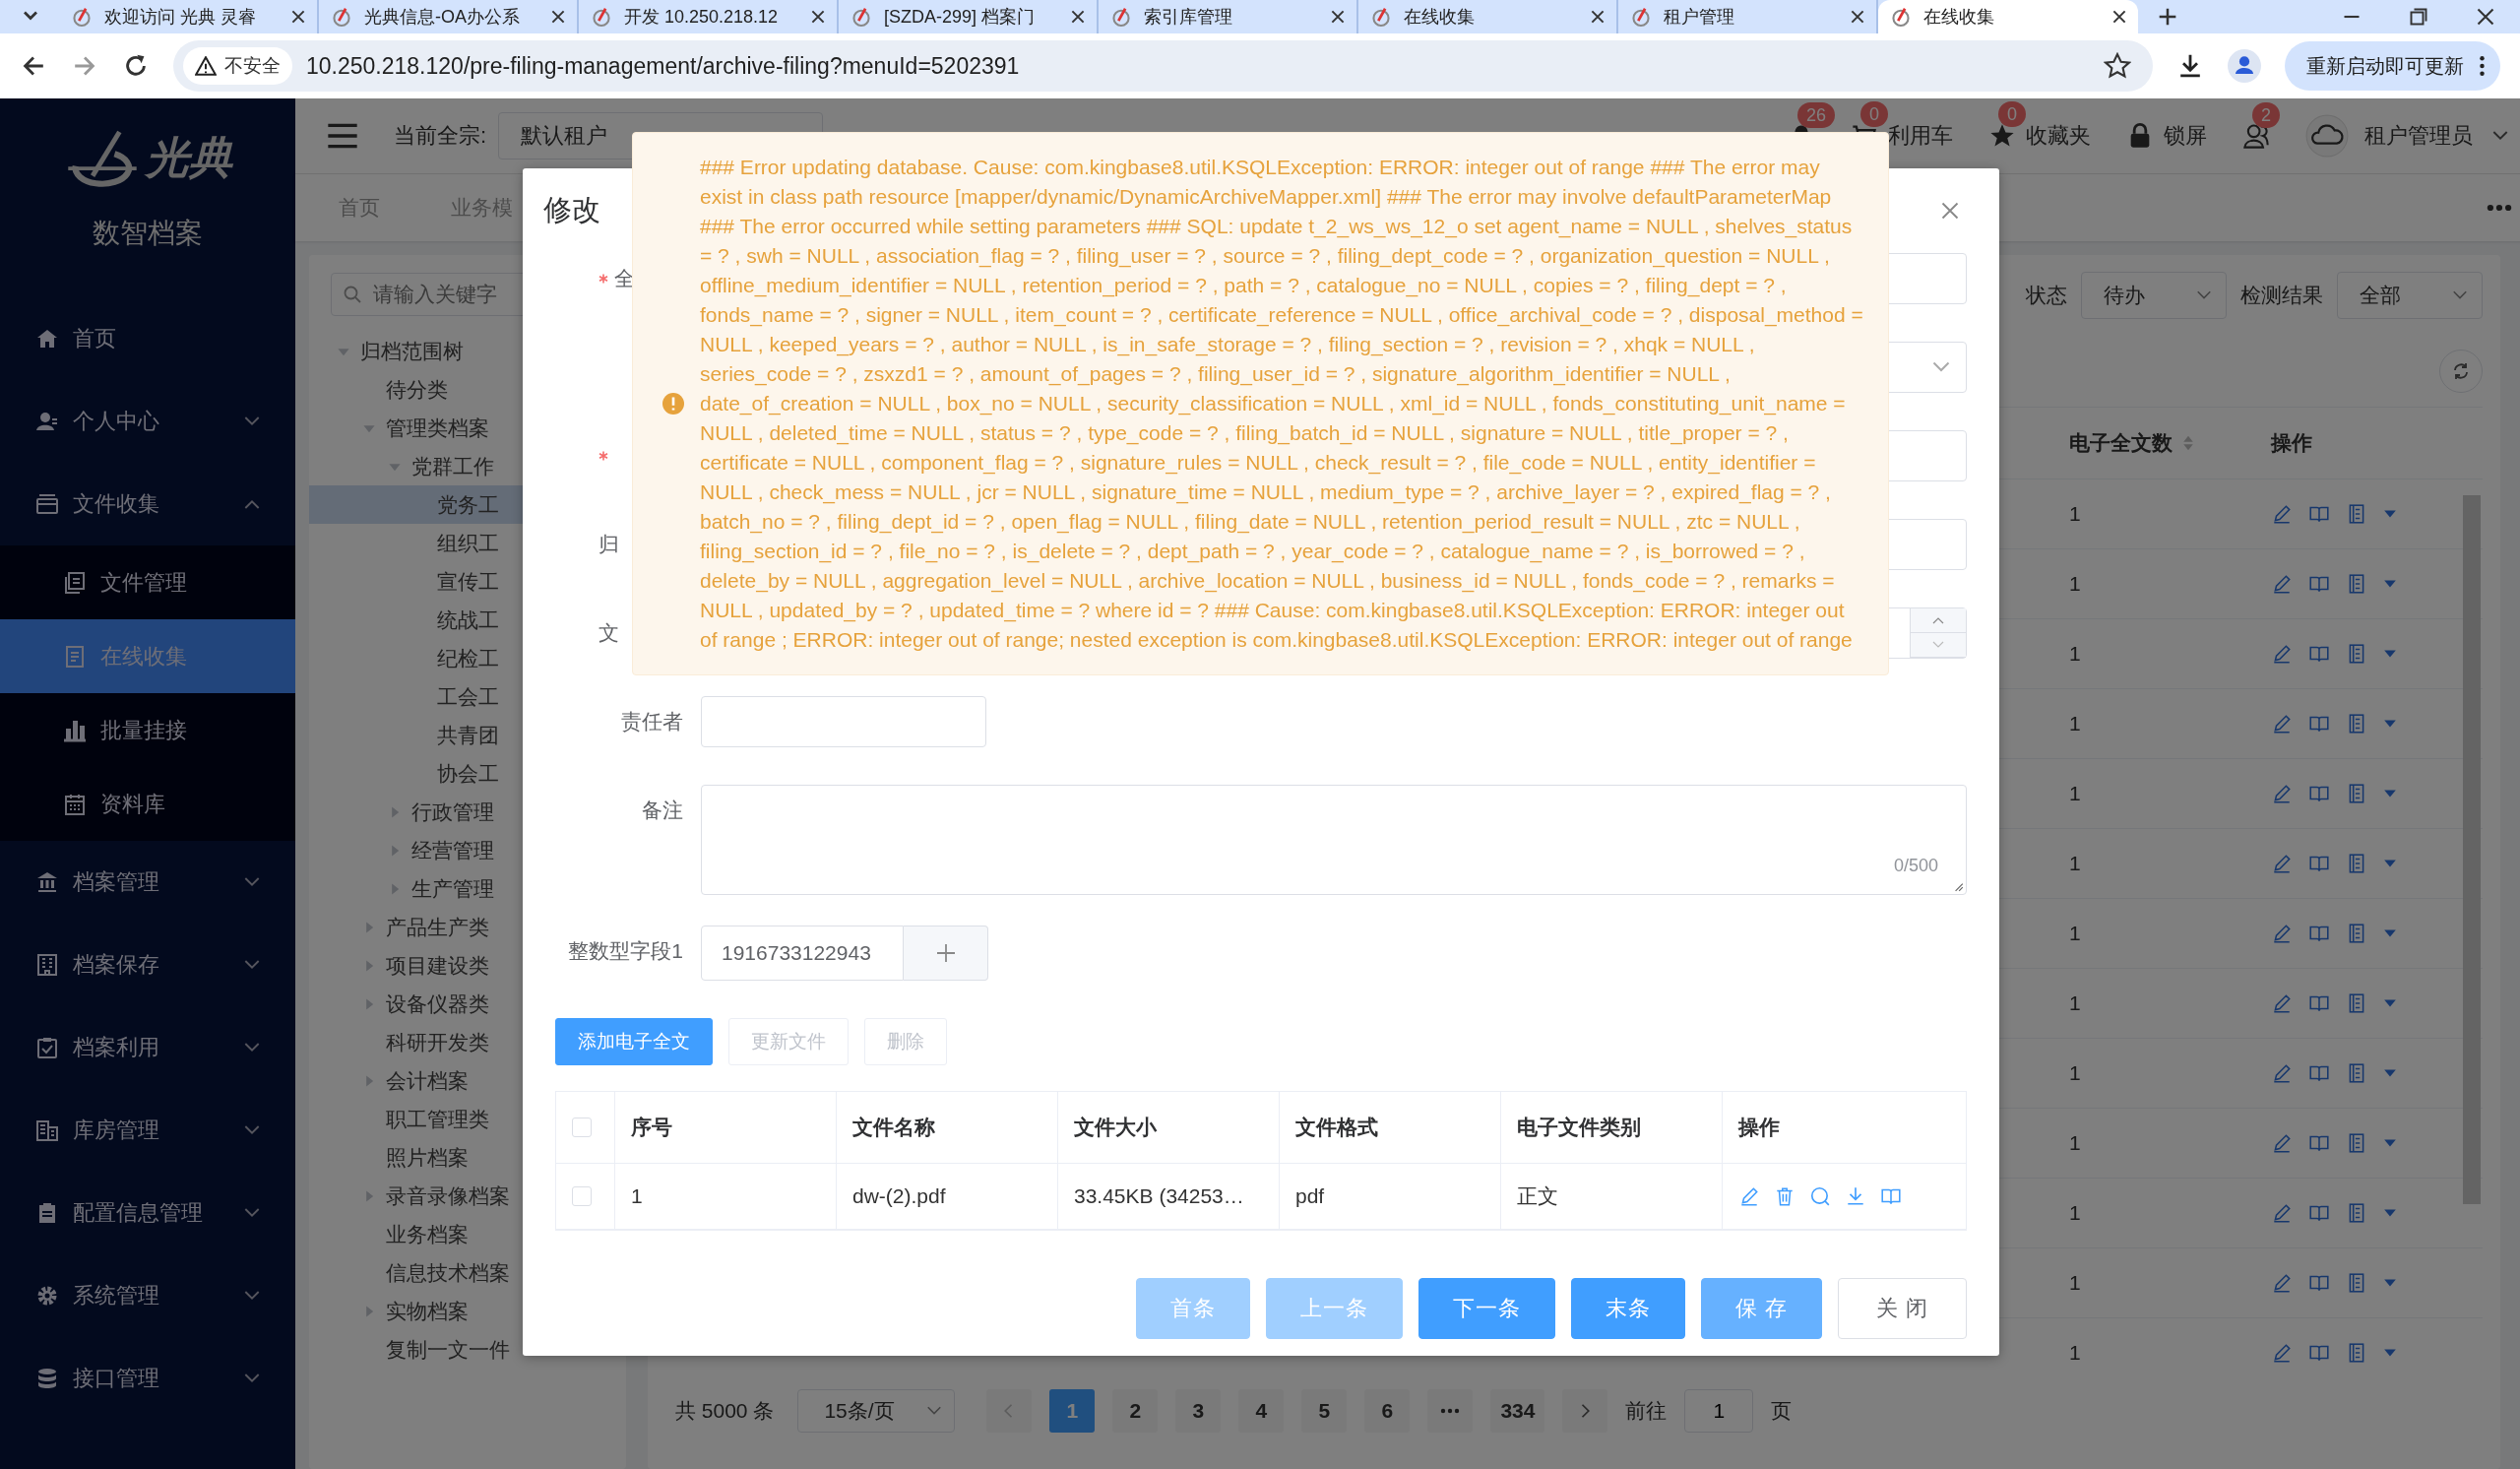 The width and height of the screenshot is (2520, 1469). I want to click on field-label: 整数型字段1, so click(625, 951).